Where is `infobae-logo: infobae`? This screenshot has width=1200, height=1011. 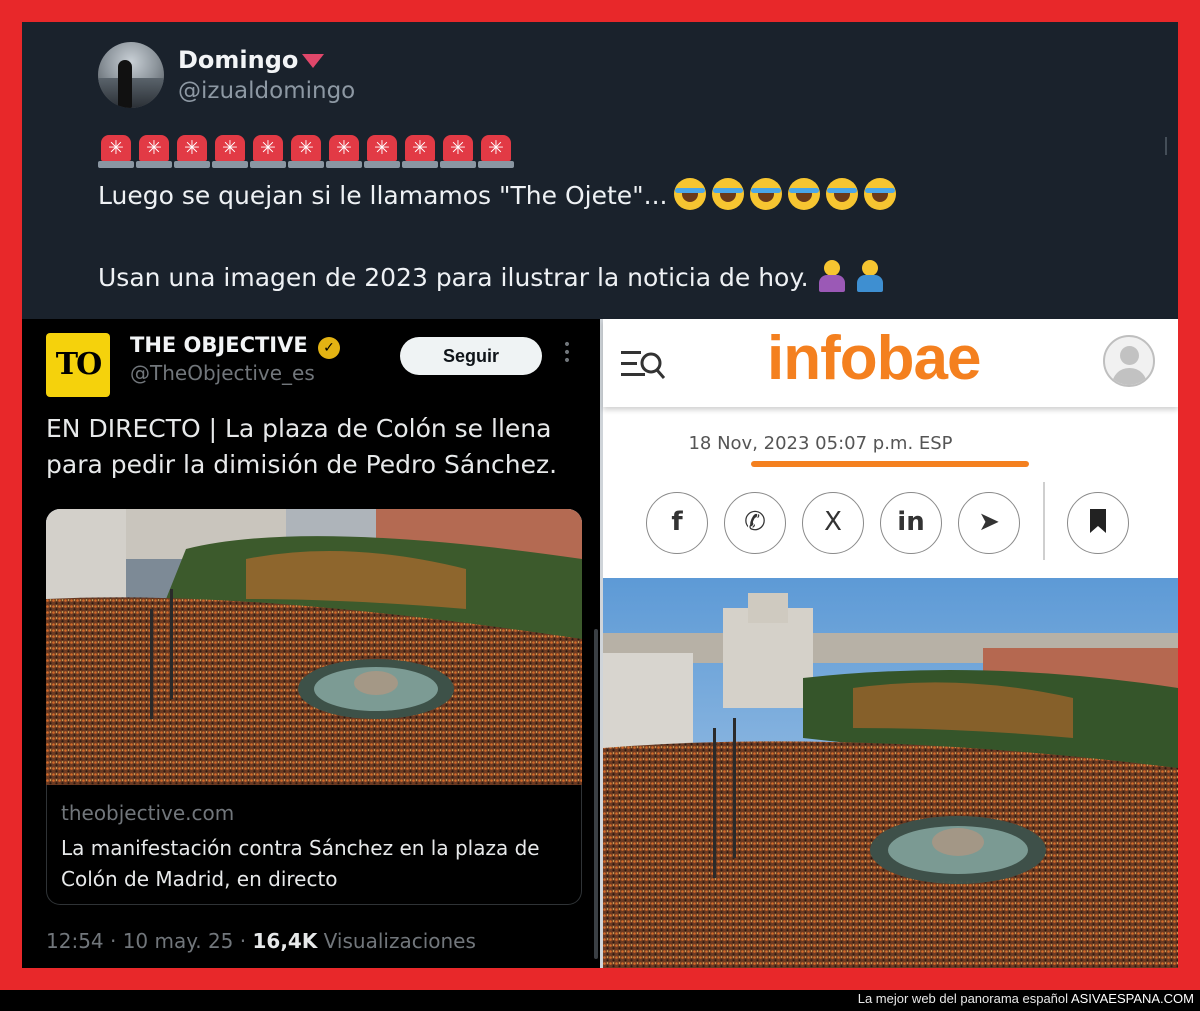
infobae-logo: infobae is located at coordinates (874, 358).